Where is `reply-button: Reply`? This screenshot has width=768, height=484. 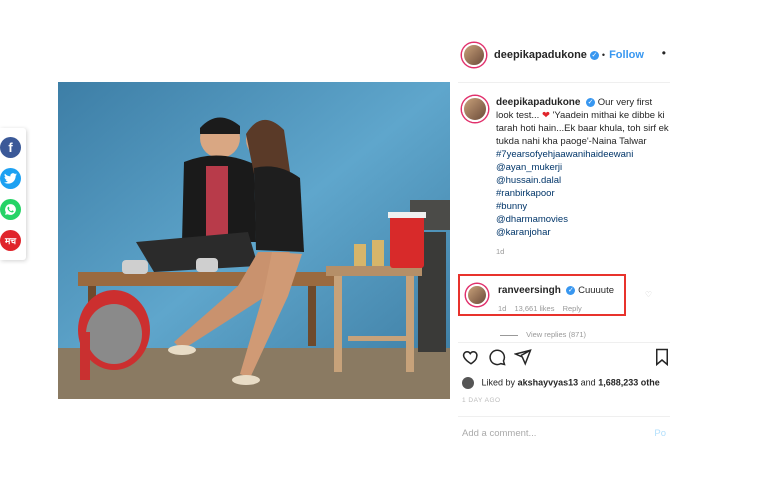
reply-button: Reply is located at coordinates (572, 308).